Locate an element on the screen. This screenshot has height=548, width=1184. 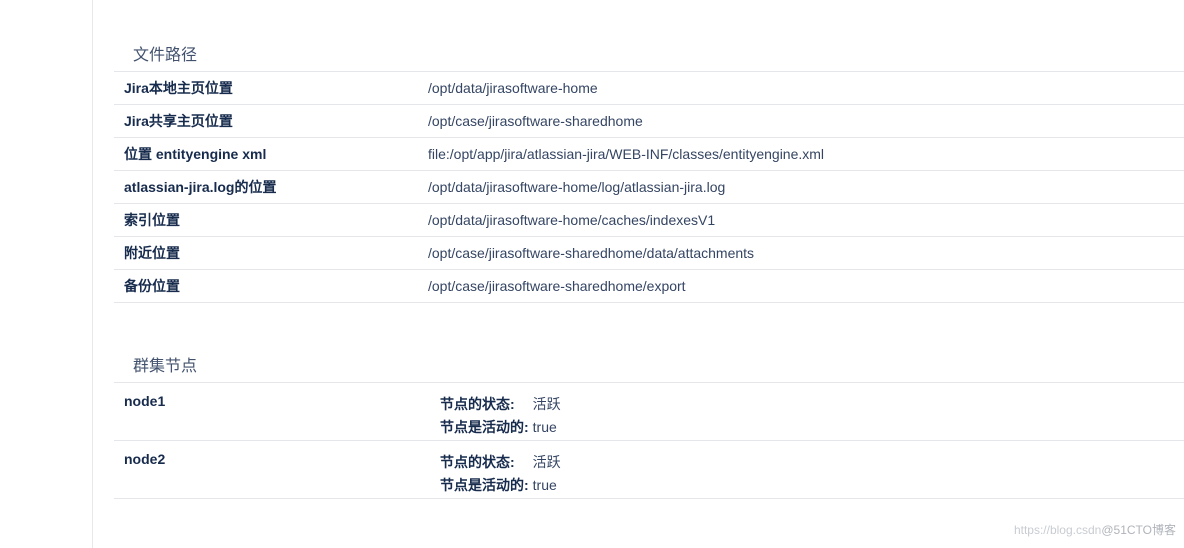
node-row: node2 节点的状态: 活跃 节点是活动的: true is located at coordinates (649, 470).